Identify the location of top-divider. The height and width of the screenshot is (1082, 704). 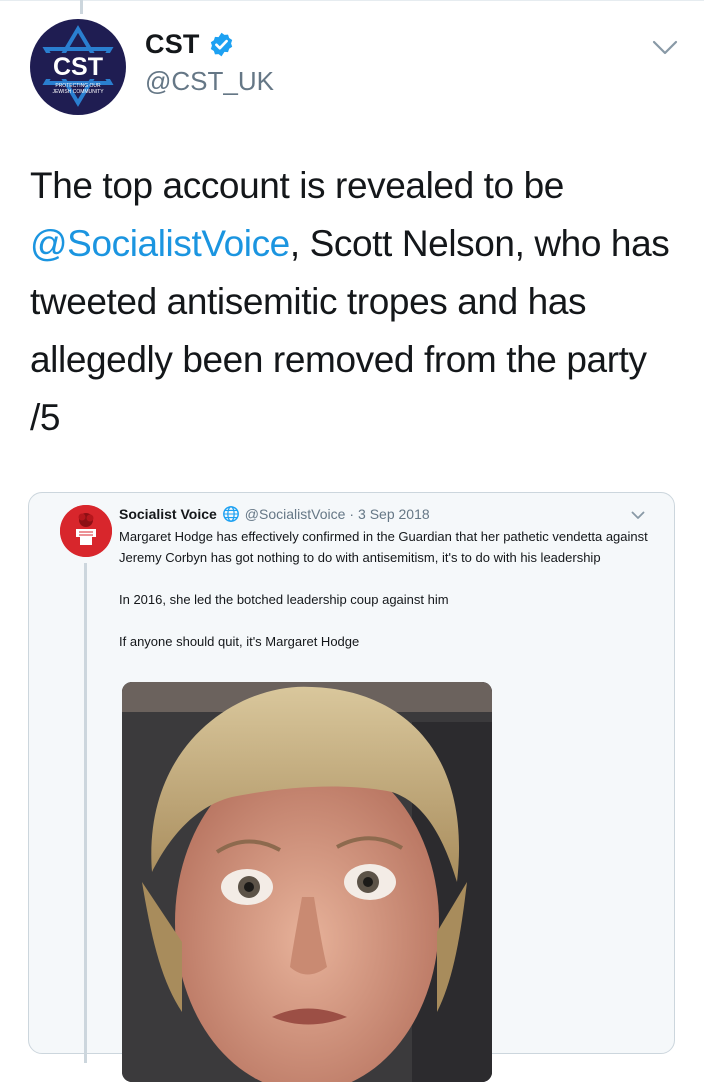
(352, 0).